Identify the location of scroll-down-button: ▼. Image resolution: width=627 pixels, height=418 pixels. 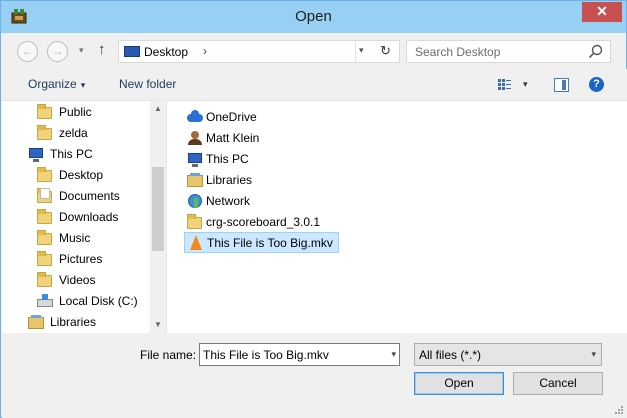
(158, 325).